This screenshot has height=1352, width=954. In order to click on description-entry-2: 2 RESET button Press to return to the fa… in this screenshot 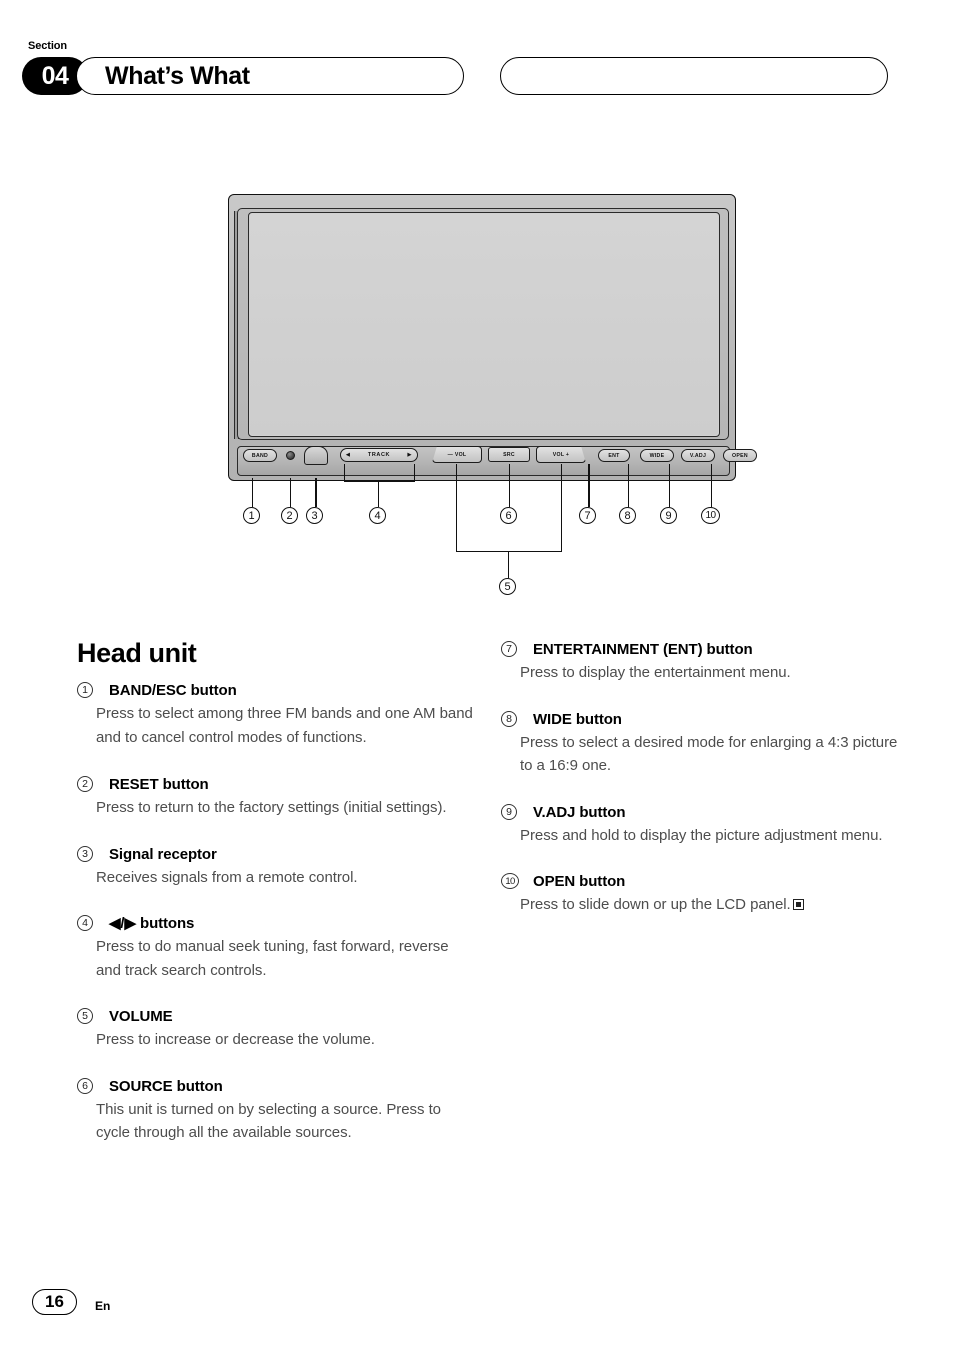, I will do `click(277, 797)`.